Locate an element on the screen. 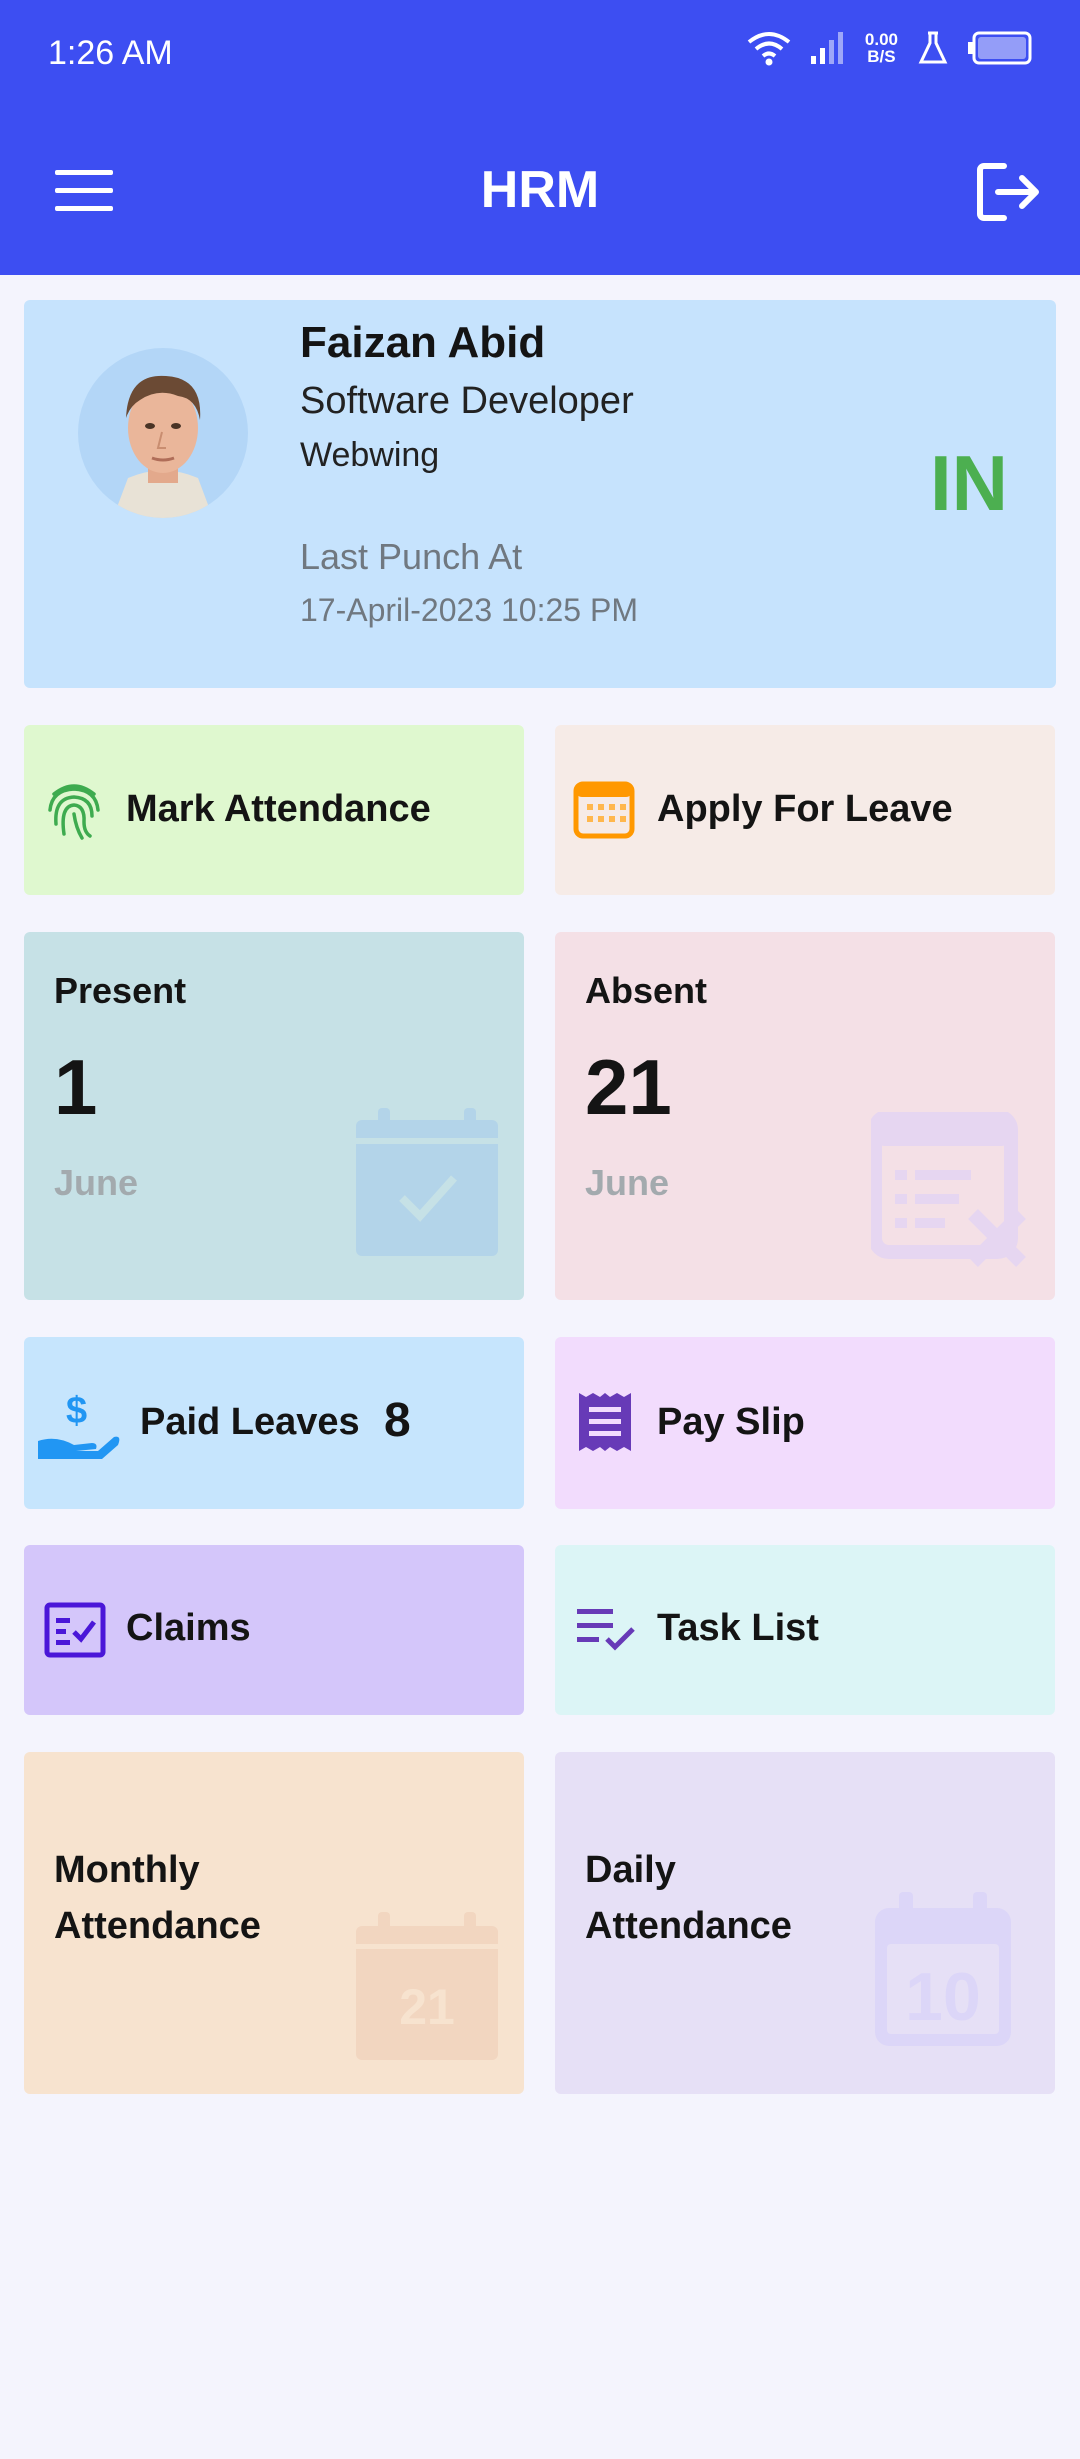 The height and width of the screenshot is (2459, 1080). fingerprint-icon is located at coordinates (74, 812).